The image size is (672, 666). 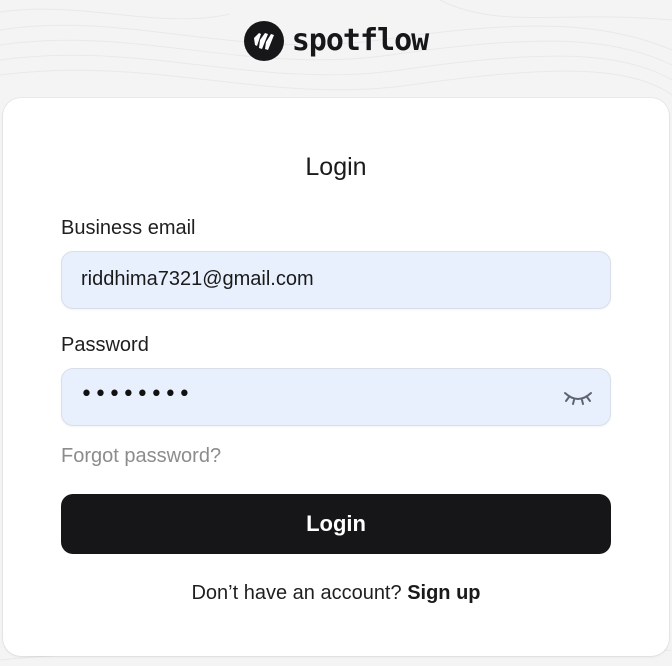 I want to click on signup-link: Sign up, so click(x=443, y=593).